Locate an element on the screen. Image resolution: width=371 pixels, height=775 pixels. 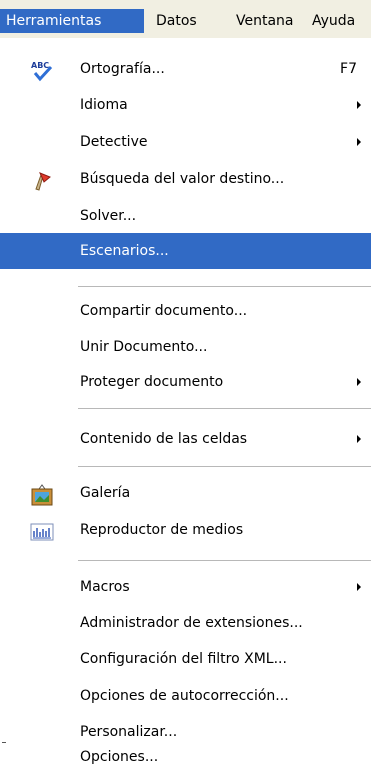
menu-item-idioma: Idioma is located at coordinates (185, 105).